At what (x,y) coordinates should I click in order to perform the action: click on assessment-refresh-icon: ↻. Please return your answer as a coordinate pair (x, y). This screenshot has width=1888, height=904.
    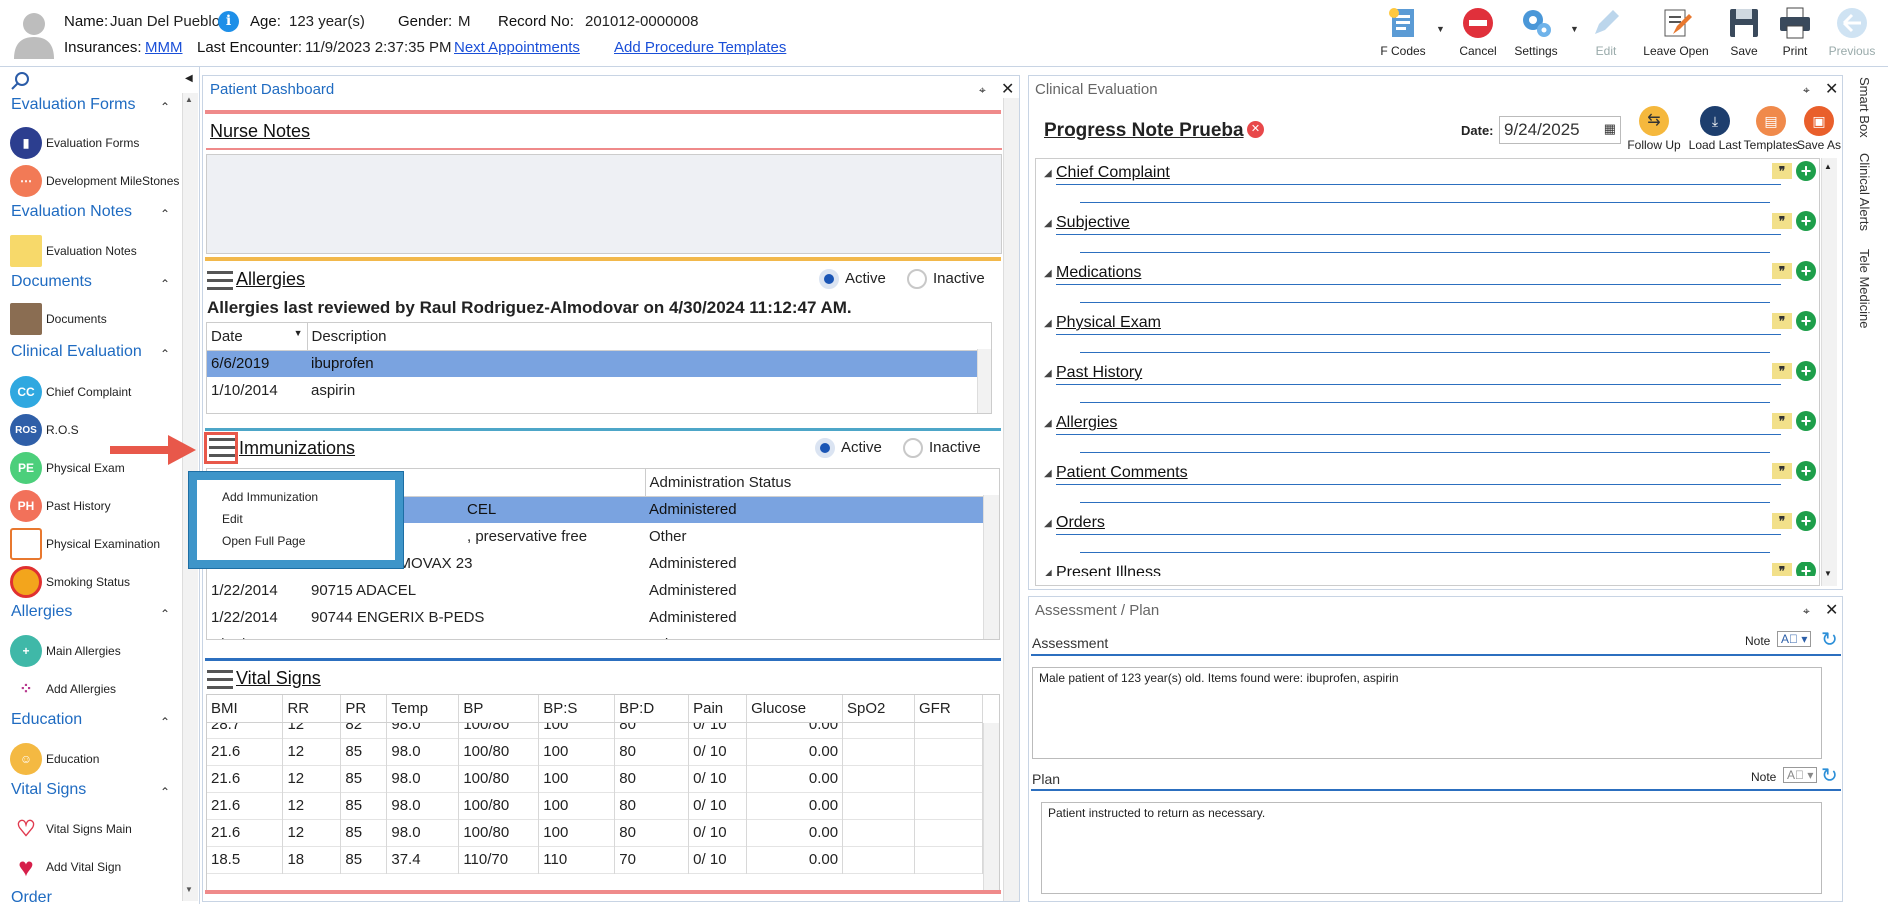
    Looking at the image, I should click on (1829, 639).